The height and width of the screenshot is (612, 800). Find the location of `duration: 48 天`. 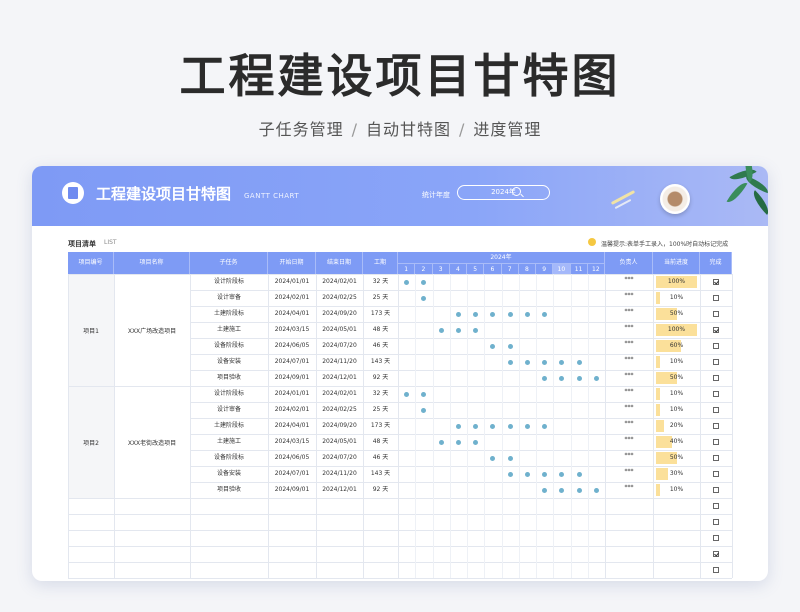

duration: 48 天 is located at coordinates (380, 329).